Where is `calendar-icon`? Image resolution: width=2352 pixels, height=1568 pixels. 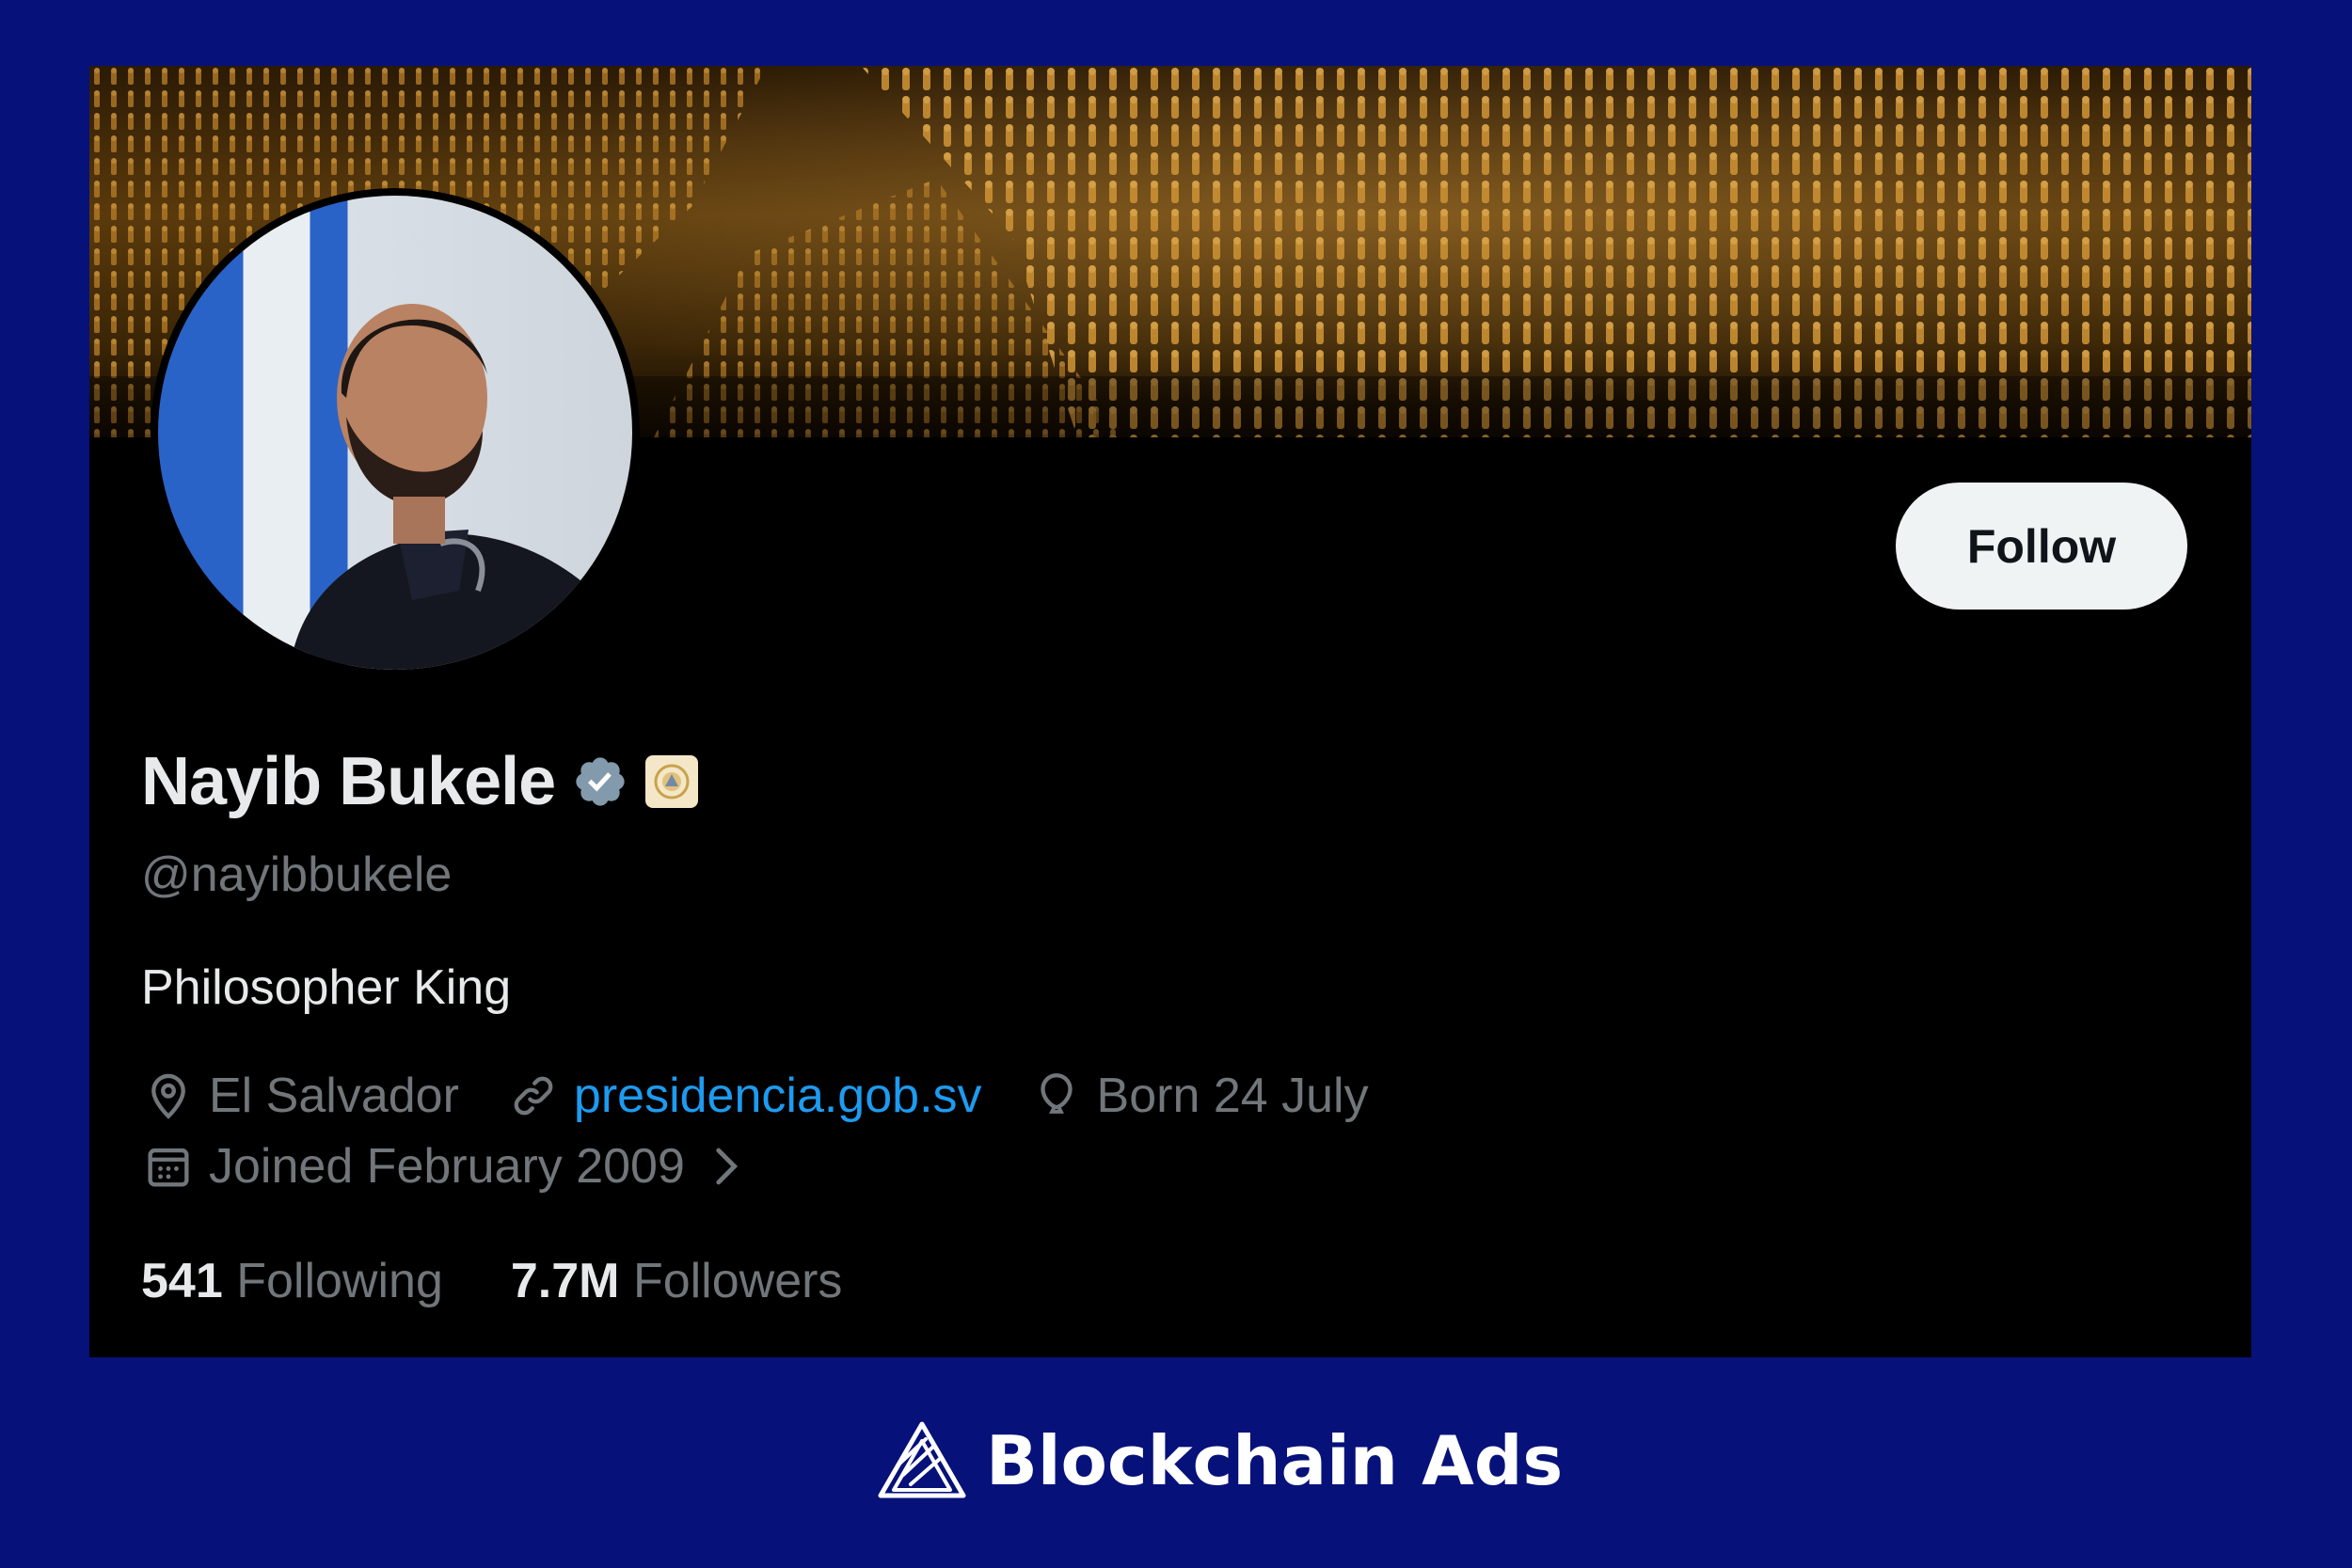 calendar-icon is located at coordinates (168, 1167).